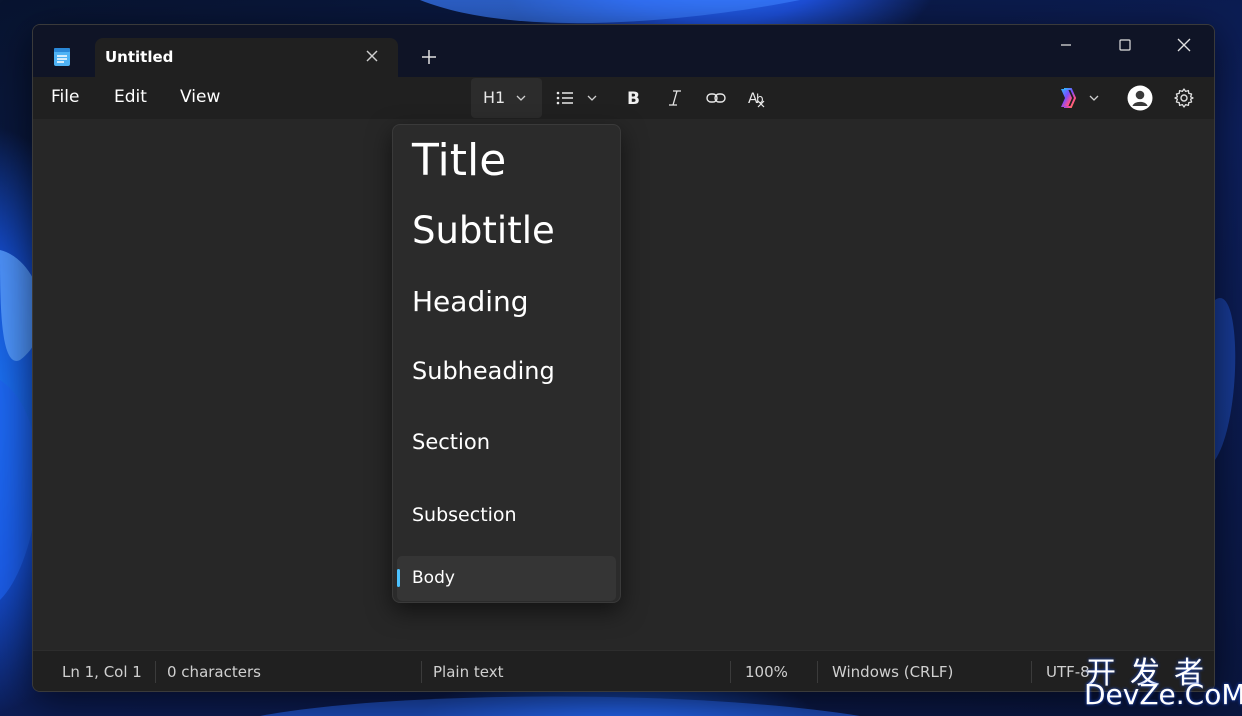  I want to click on menu-option-subheading: Subheading, so click(483, 371).